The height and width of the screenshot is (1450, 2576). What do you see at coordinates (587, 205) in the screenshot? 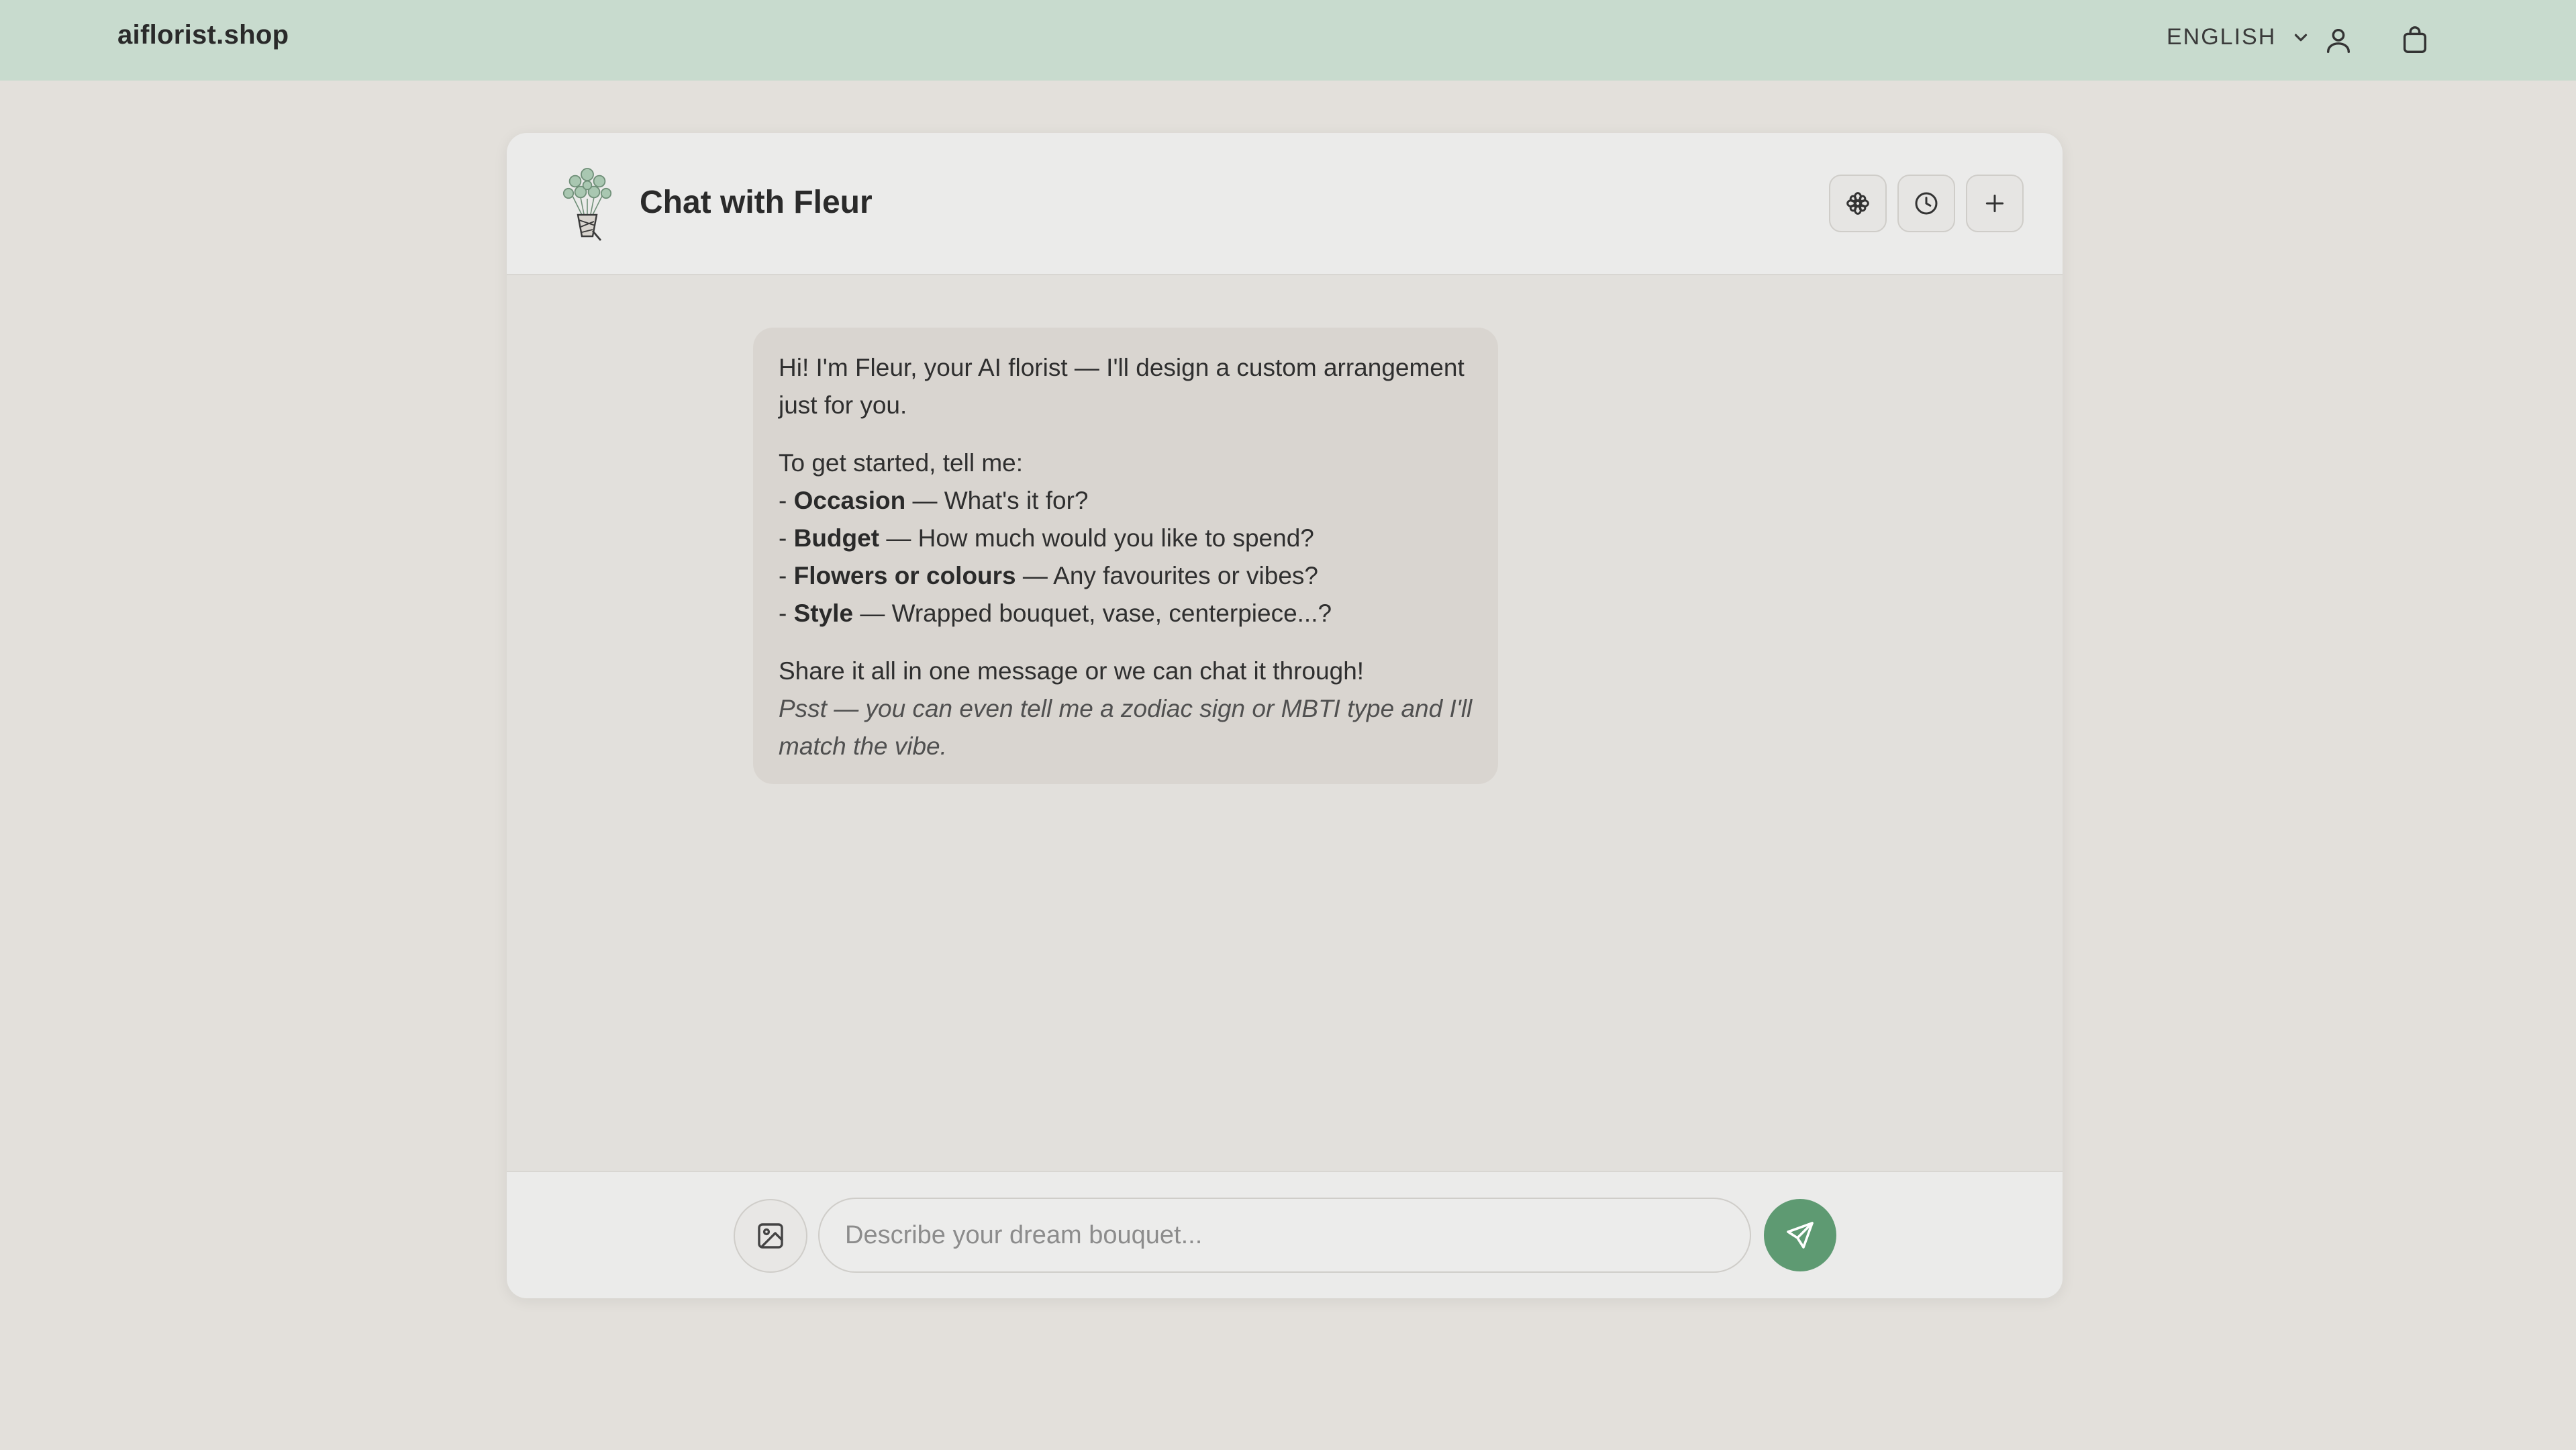
I see `bouquet-logo-icon` at bounding box center [587, 205].